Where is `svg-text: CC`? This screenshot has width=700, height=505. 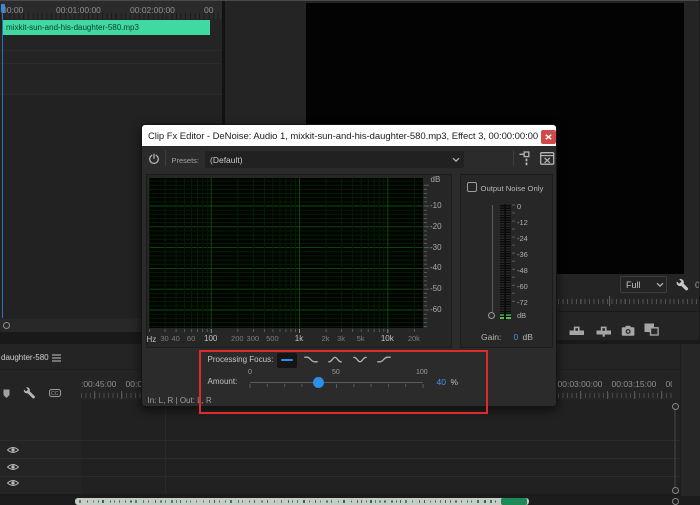
svg-text: CC is located at coordinates (55, 393).